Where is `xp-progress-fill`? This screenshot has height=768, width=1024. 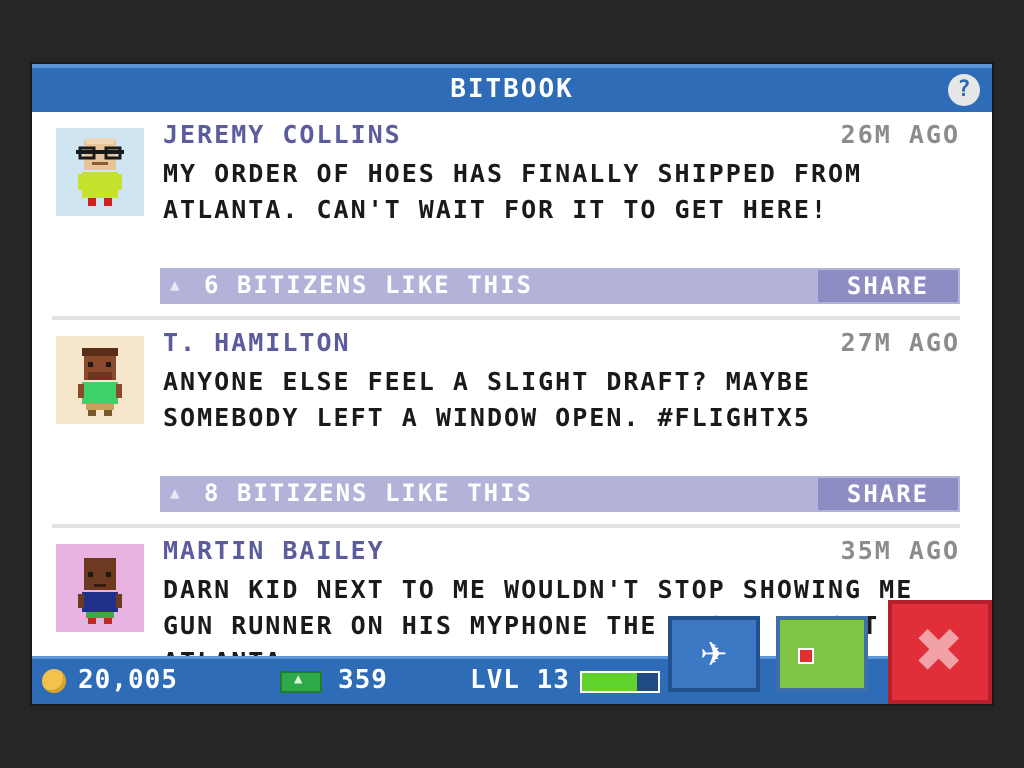
xp-progress-fill is located at coordinates (609, 682).